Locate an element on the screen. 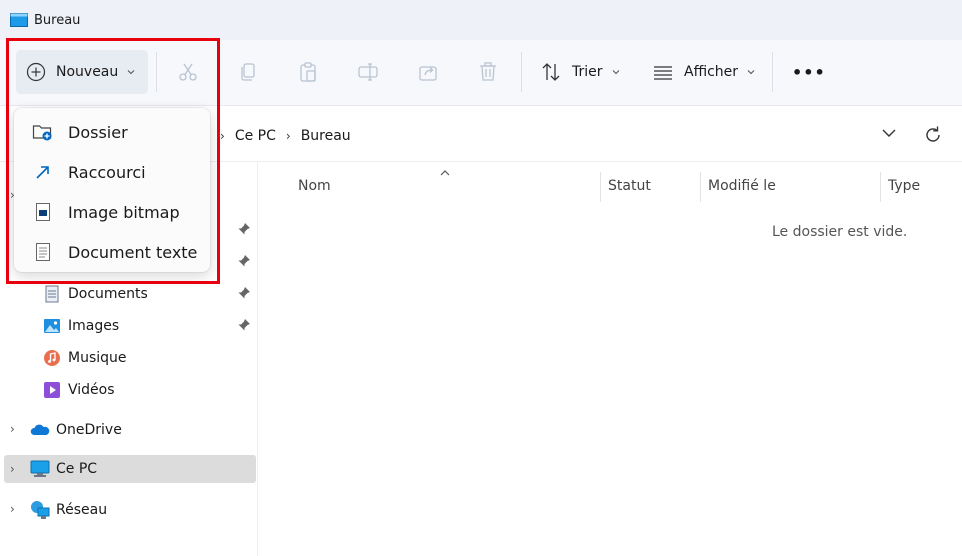  refresh-icon is located at coordinates (933, 135).